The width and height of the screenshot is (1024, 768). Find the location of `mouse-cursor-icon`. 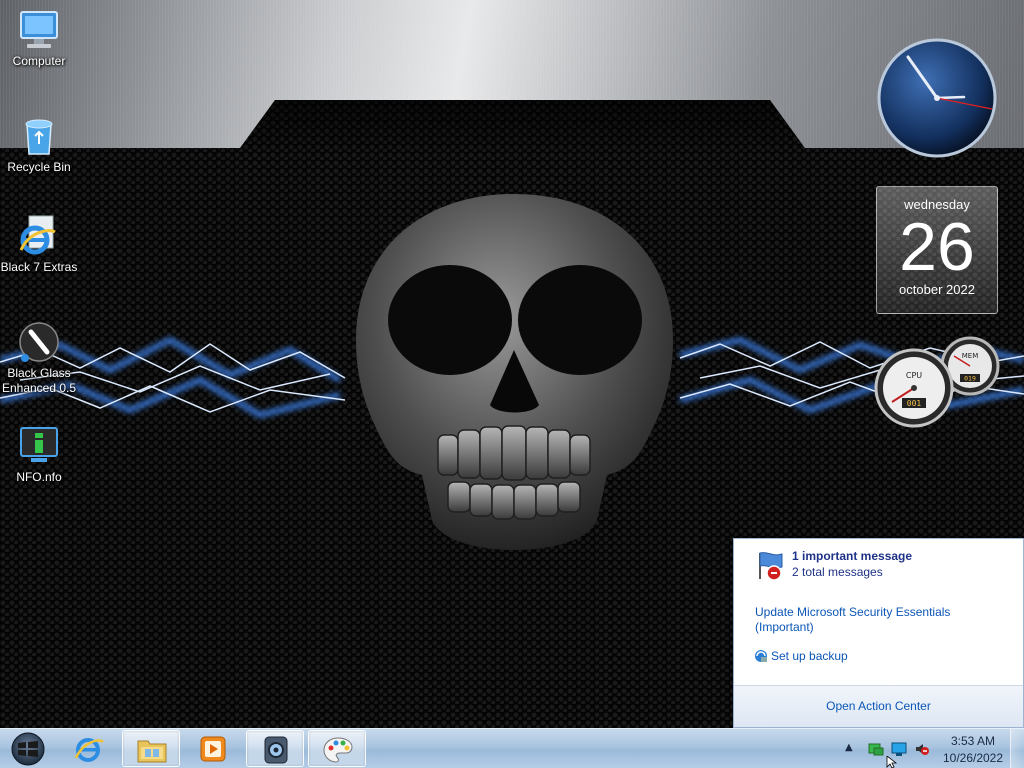

mouse-cursor-icon is located at coordinates (892, 762).